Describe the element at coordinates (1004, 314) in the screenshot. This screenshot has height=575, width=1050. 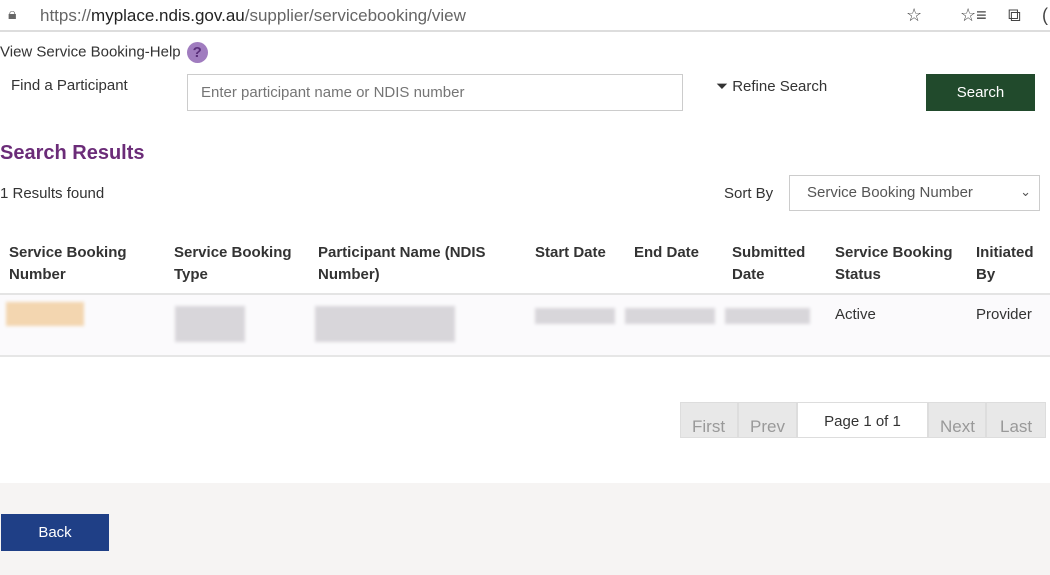
I see `initiated-by: Provider` at that location.